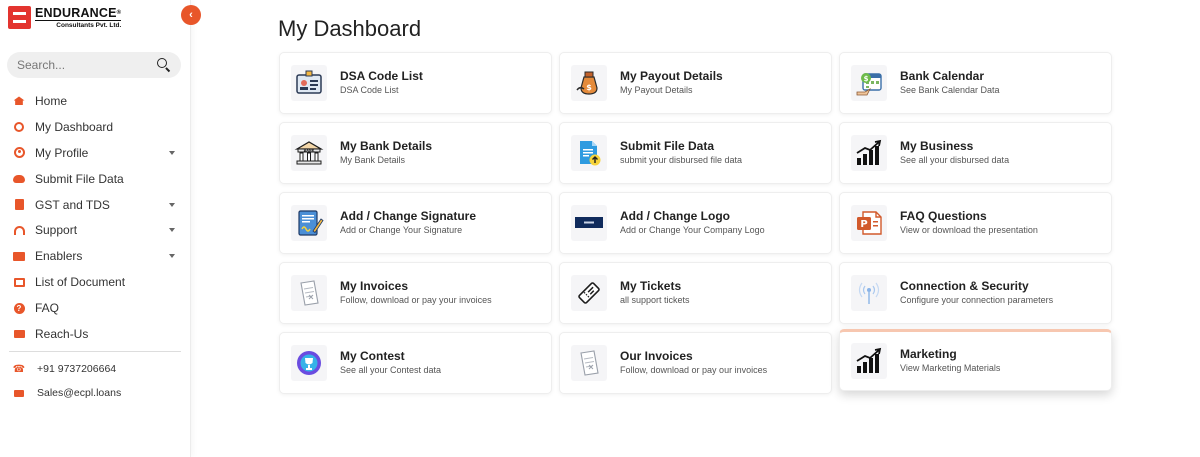 The width and height of the screenshot is (1200, 457). I want to click on sidebar-item-gst-and-tds: GST and TDS, so click(95, 205).